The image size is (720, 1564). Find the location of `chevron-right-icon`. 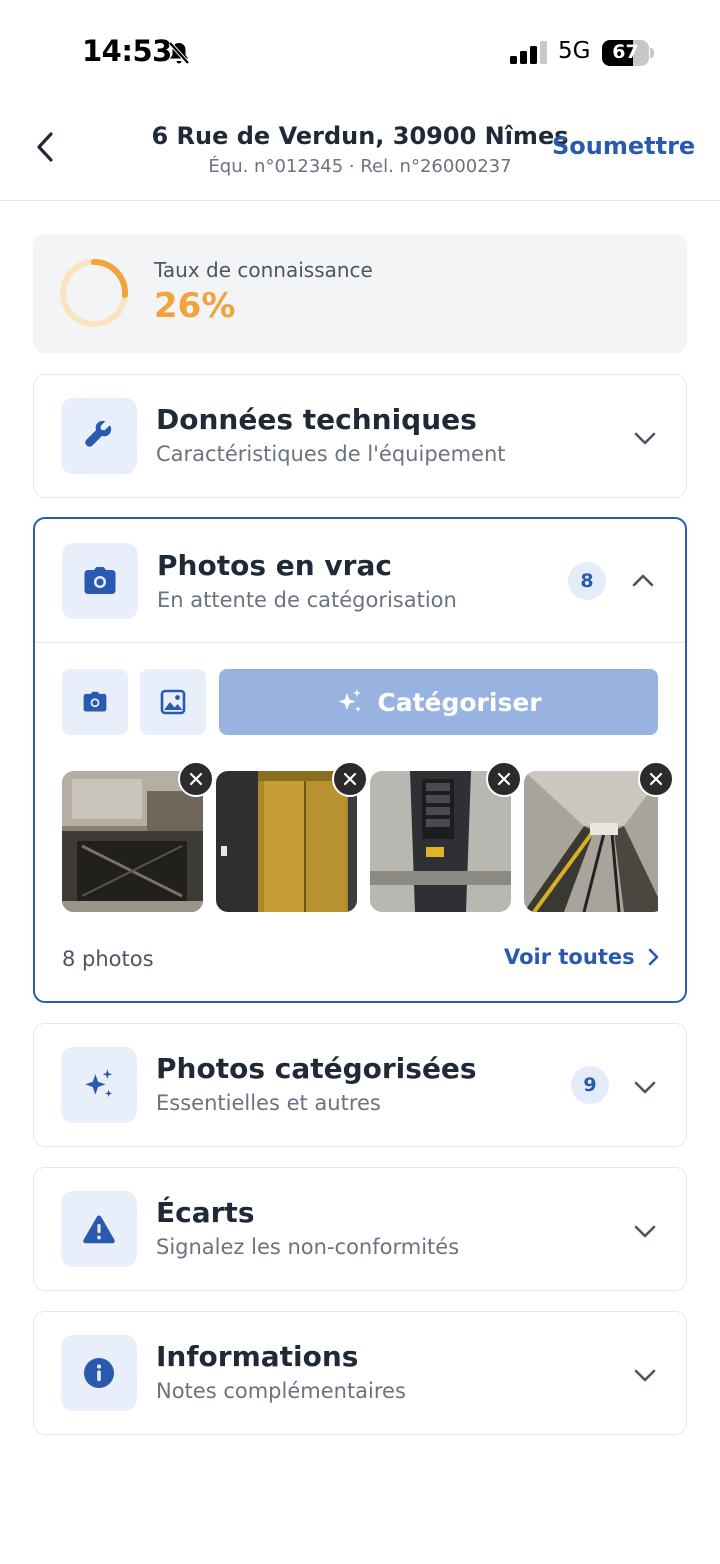

chevron-right-icon is located at coordinates (653, 957).